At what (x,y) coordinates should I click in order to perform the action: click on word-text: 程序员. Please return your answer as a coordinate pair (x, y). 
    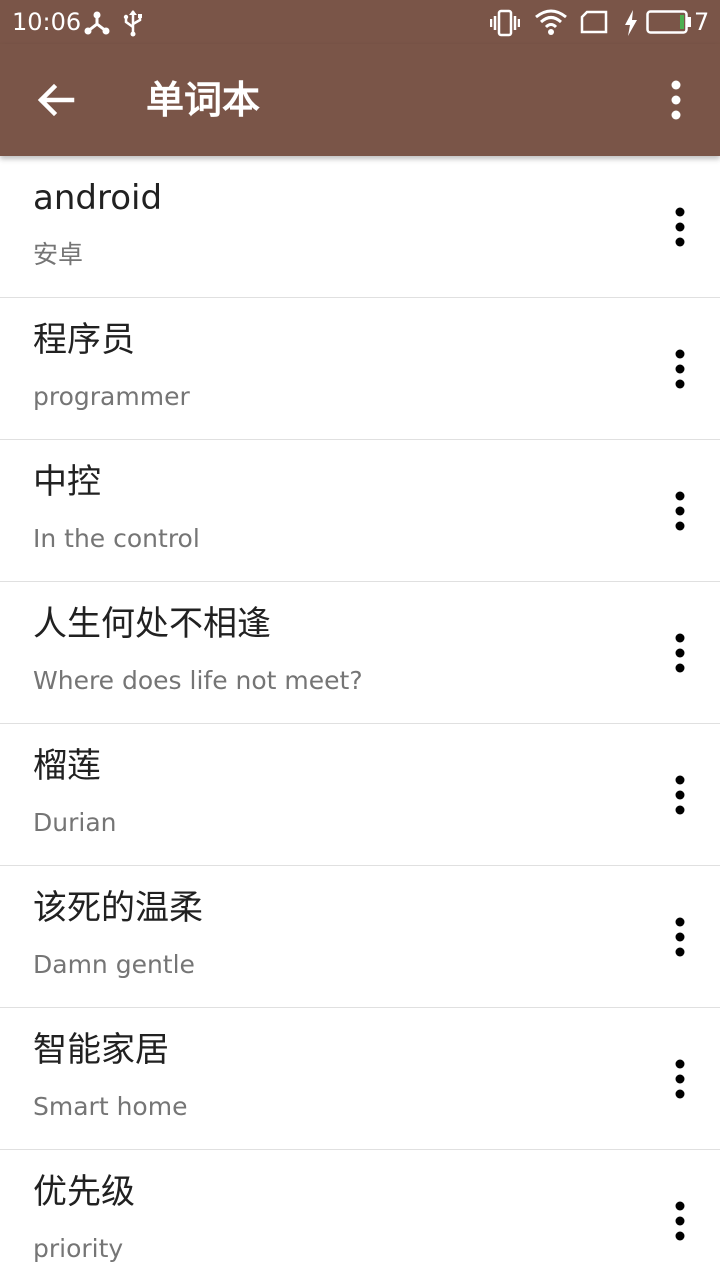
    Looking at the image, I should click on (84, 340).